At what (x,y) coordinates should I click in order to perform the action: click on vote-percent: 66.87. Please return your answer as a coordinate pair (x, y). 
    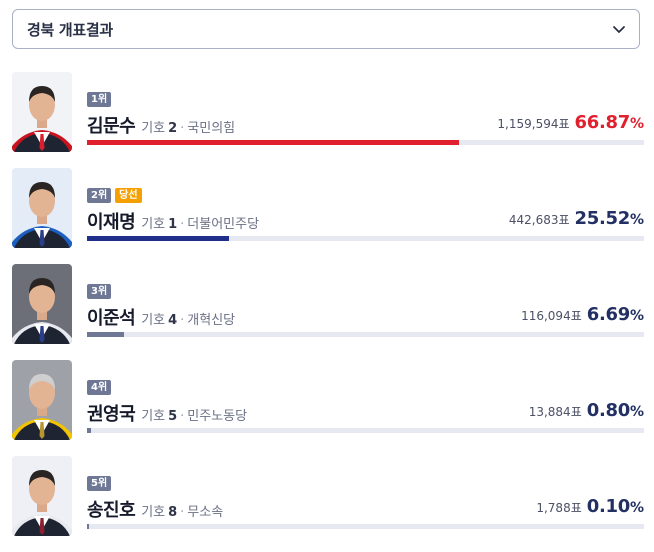
    Looking at the image, I should click on (602, 122).